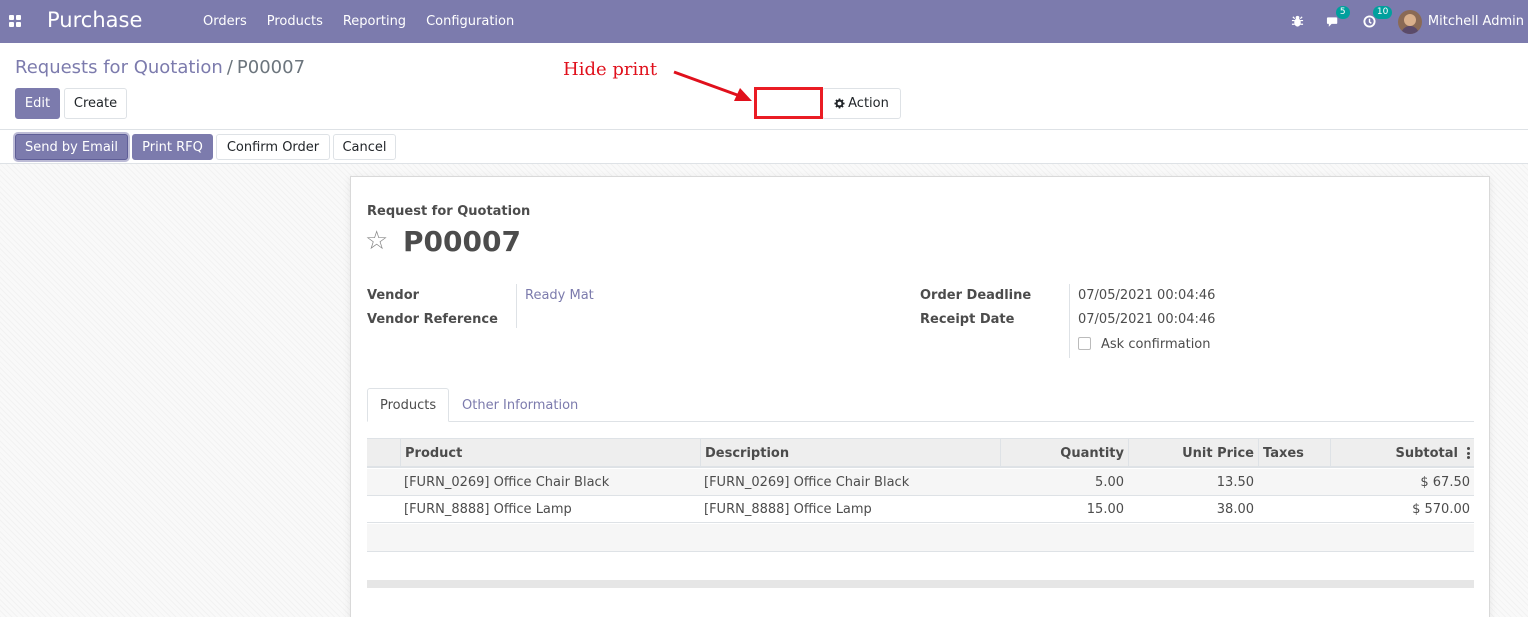 Image resolution: width=1528 pixels, height=617 pixels. I want to click on annotation-highlight-box, so click(788, 103).